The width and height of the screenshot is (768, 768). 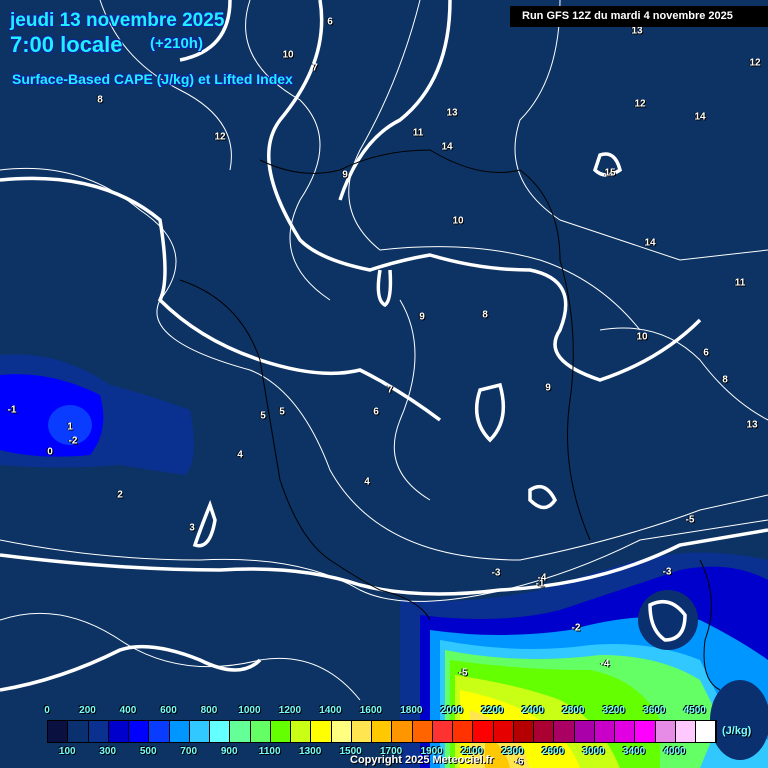 What do you see at coordinates (532, 710) in the screenshot?
I see `legend-top-label: 2400` at bounding box center [532, 710].